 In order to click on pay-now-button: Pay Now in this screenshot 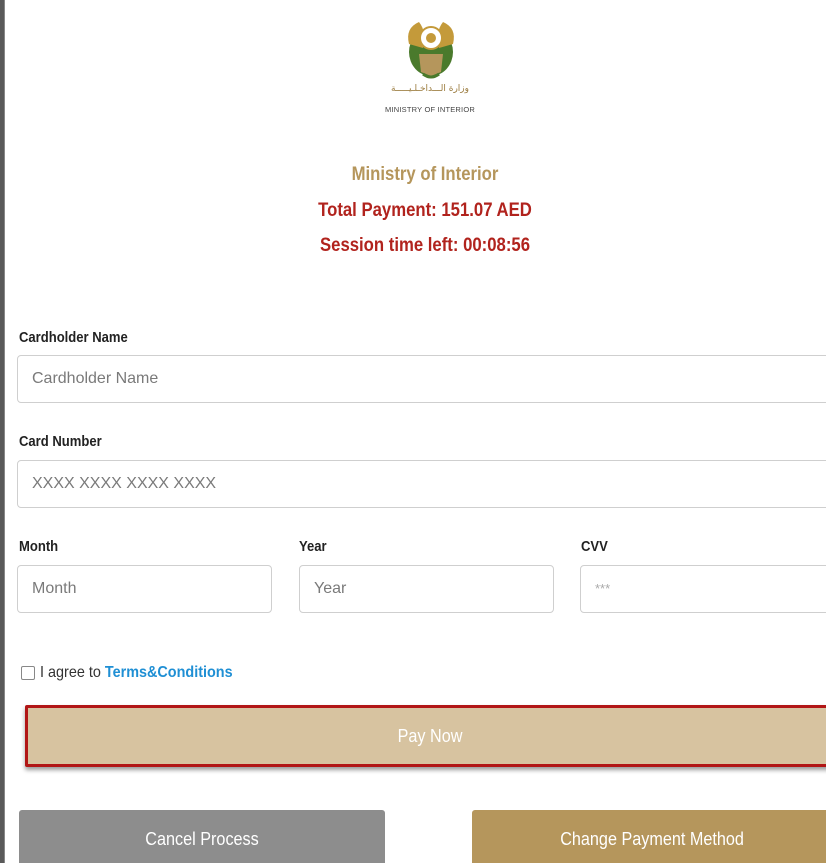, I will do `click(425, 736)`.